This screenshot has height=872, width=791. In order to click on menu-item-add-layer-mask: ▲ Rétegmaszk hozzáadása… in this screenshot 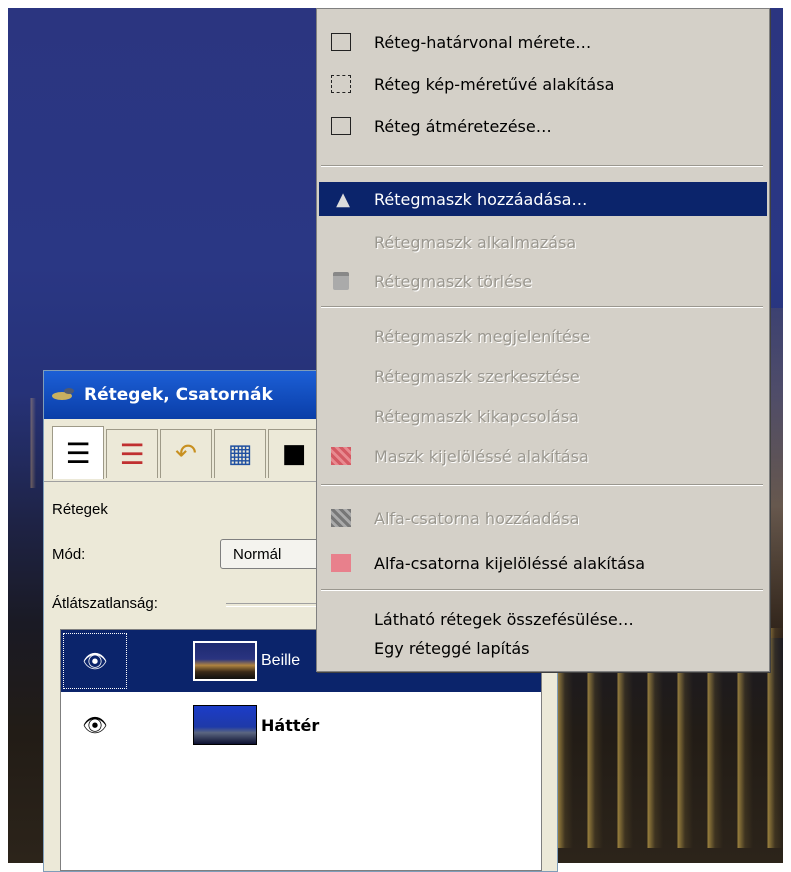, I will do `click(543, 199)`.